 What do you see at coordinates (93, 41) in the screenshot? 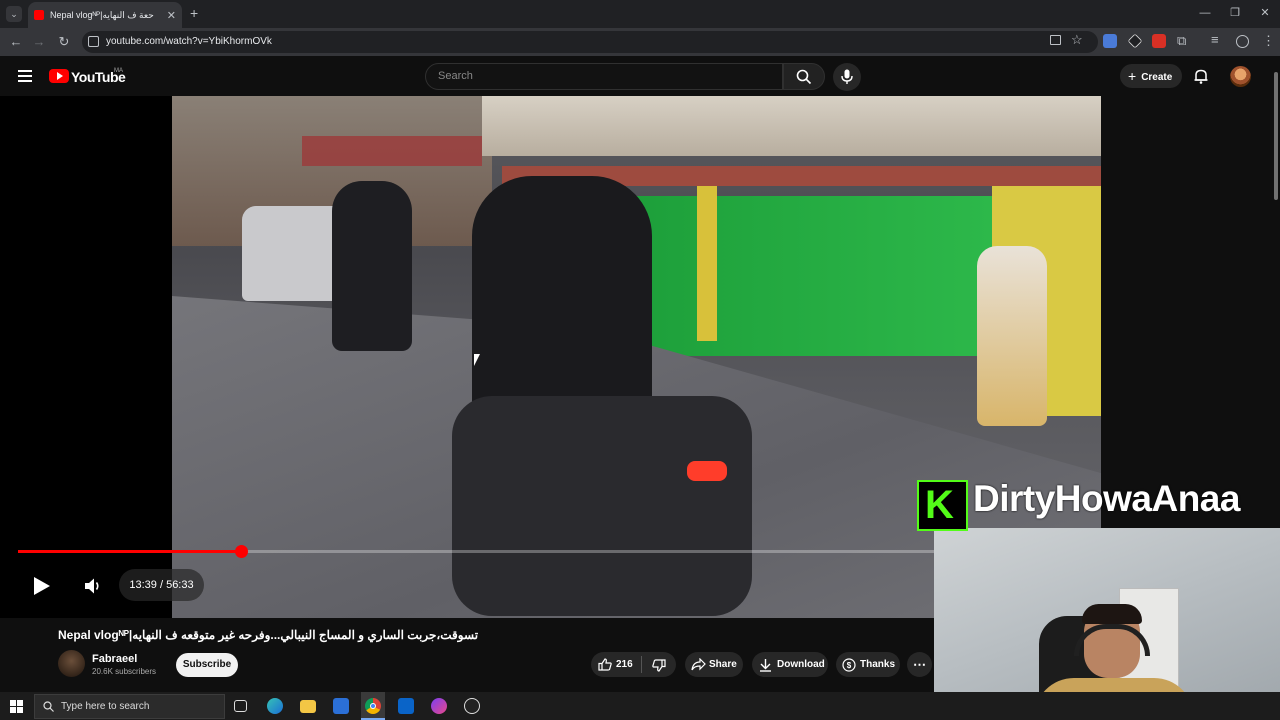
I see `site-info-icon` at bounding box center [93, 41].